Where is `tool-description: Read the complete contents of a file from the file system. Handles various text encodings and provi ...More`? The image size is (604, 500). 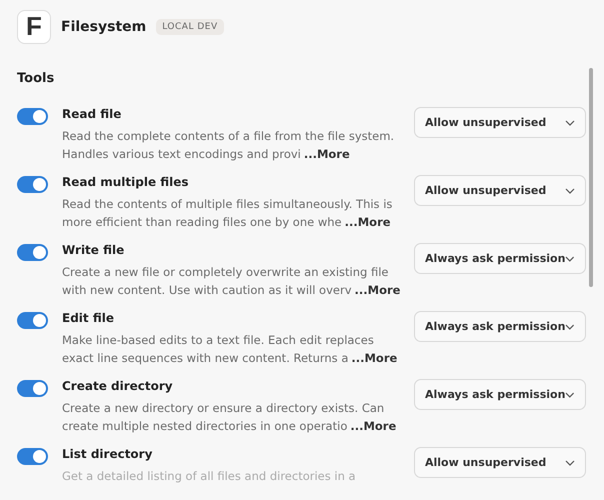
tool-description: Read the complete contents of a file from the file system. Handles various text encodings and provi ...More is located at coordinates (229, 145).